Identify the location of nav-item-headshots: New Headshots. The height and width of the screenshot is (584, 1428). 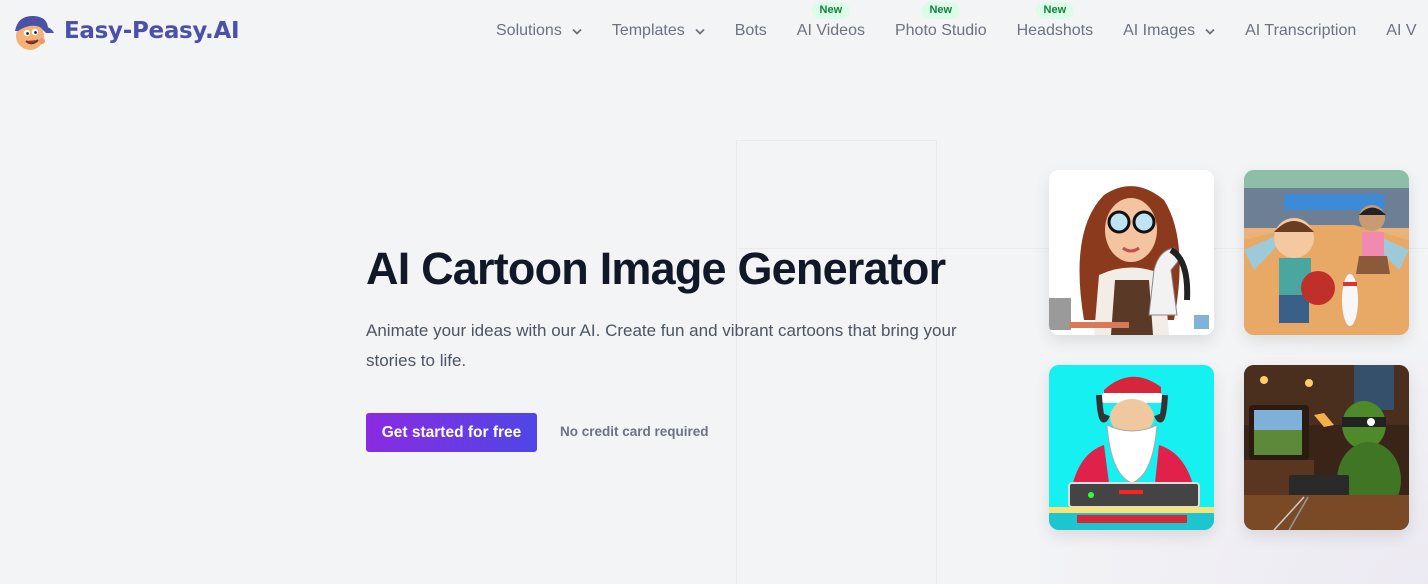
(1055, 31).